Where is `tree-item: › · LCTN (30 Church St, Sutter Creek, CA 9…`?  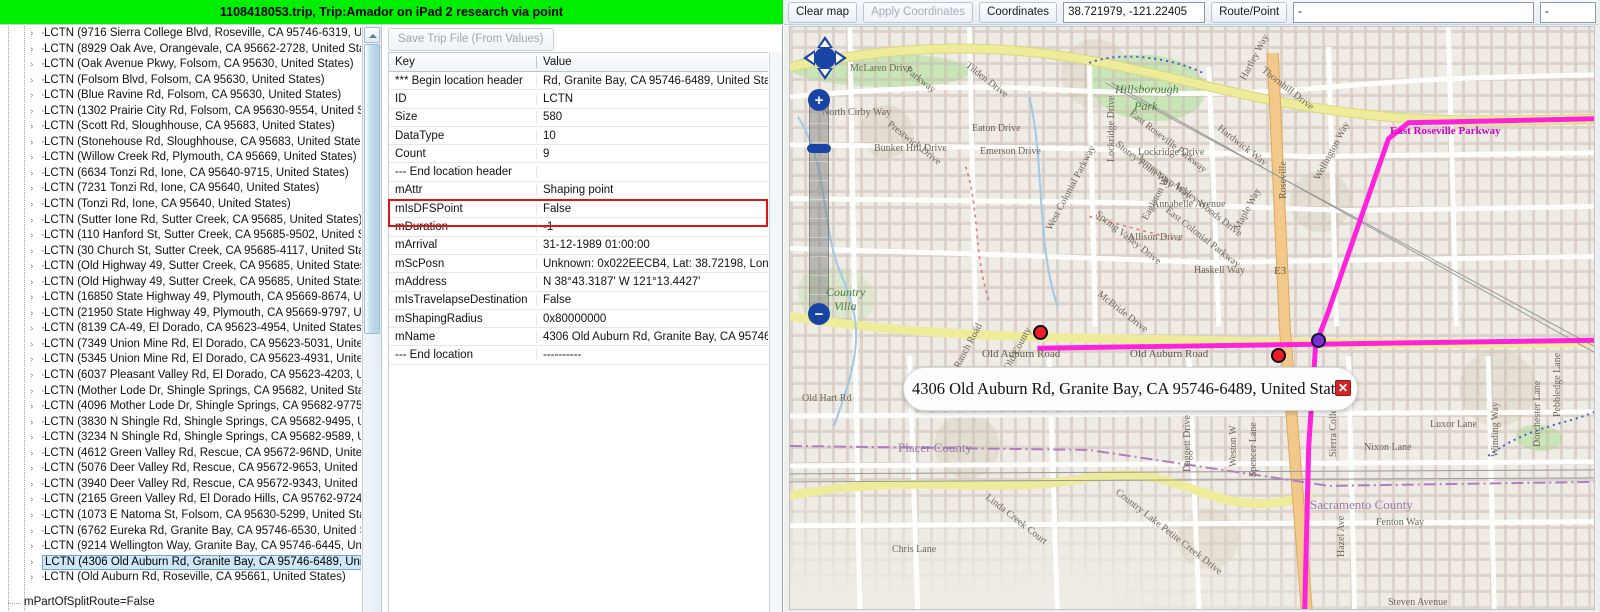
tree-item: › · LCTN (30 Church St, Sutter Creek, CA 9… is located at coordinates (180, 252).